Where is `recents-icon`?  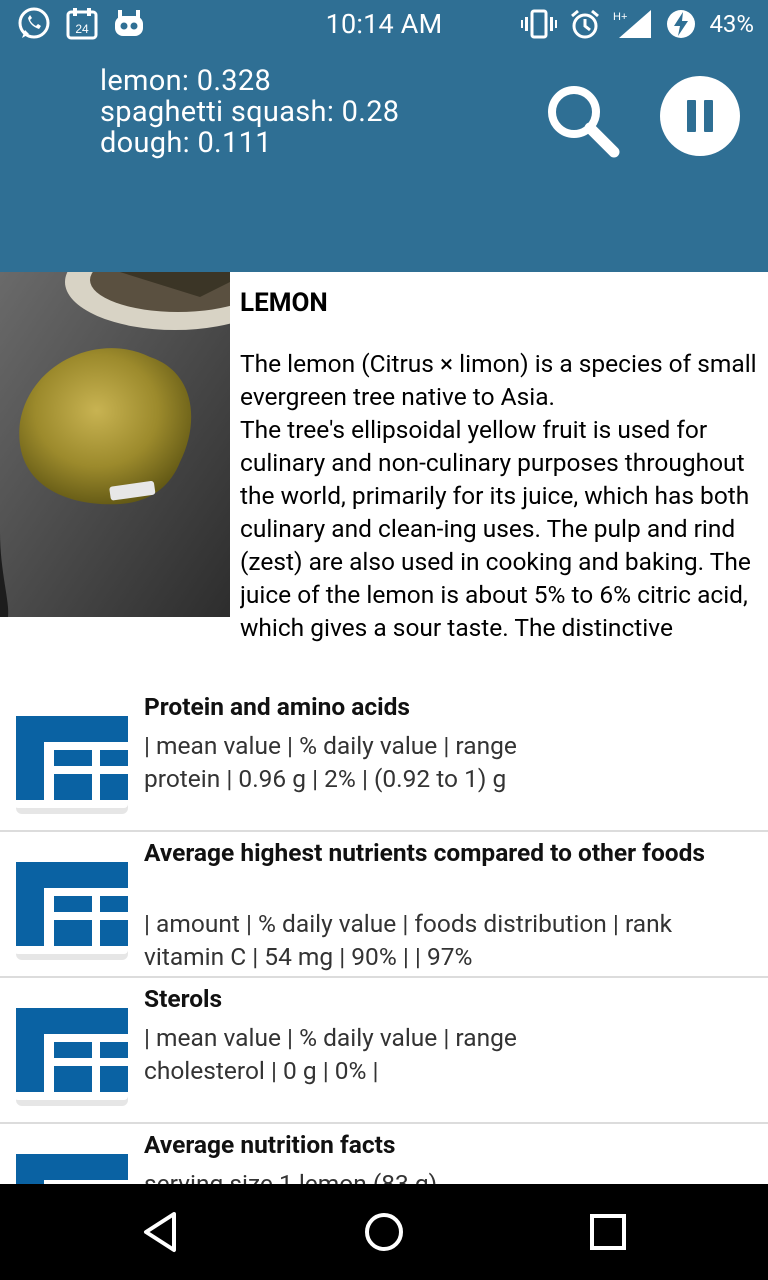 recents-icon is located at coordinates (608, 1232).